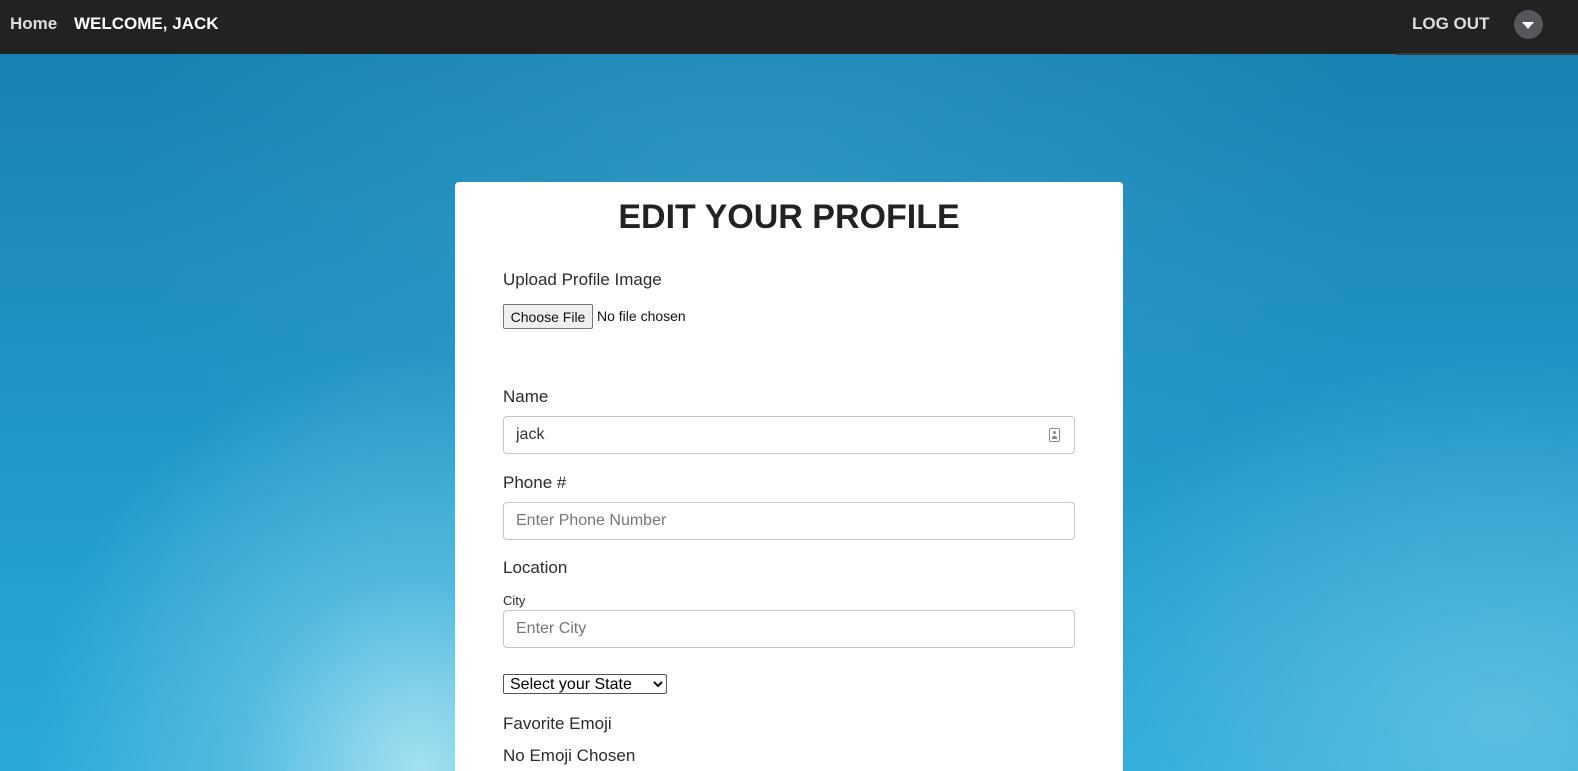 The image size is (1578, 771). I want to click on city-label: City, so click(514, 600).